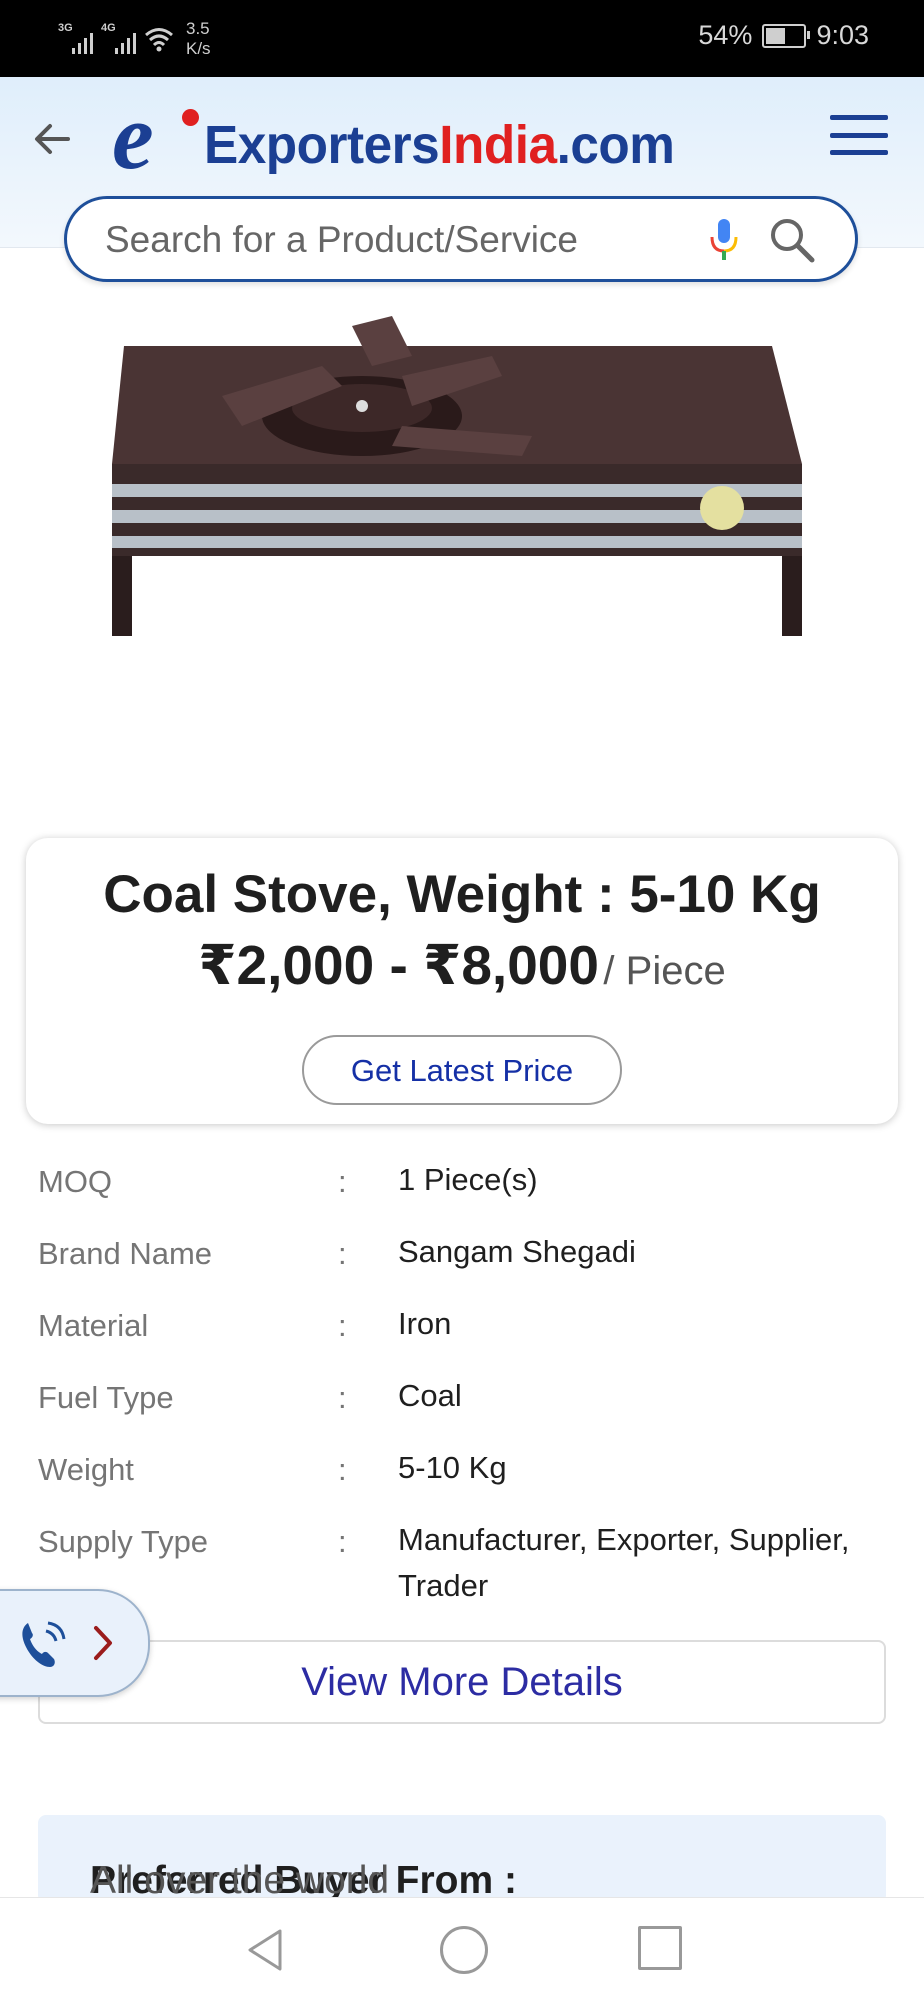  What do you see at coordinates (462, 894) in the screenshot?
I see `product-title: Coal Stove, Weight : 5-10 Kg` at bounding box center [462, 894].